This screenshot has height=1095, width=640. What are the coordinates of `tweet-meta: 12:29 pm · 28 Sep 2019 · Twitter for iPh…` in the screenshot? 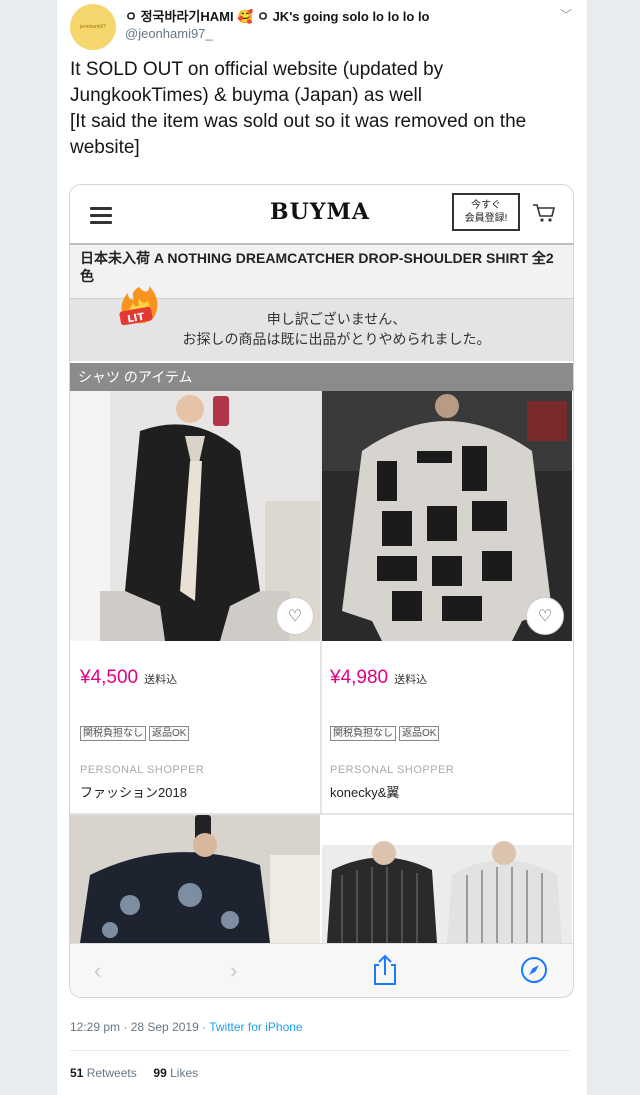 It's located at (186, 1027).